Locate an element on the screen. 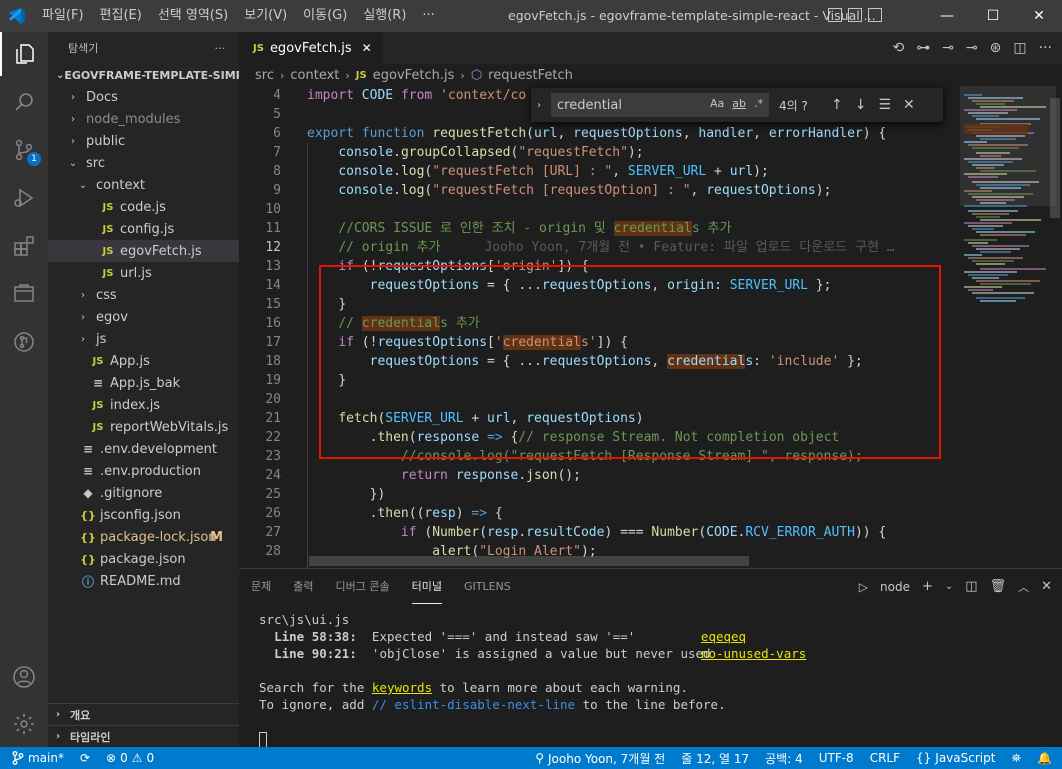 This screenshot has width=1062, height=769. compare-next-revision-icon: ⊸ is located at coordinates (972, 48).